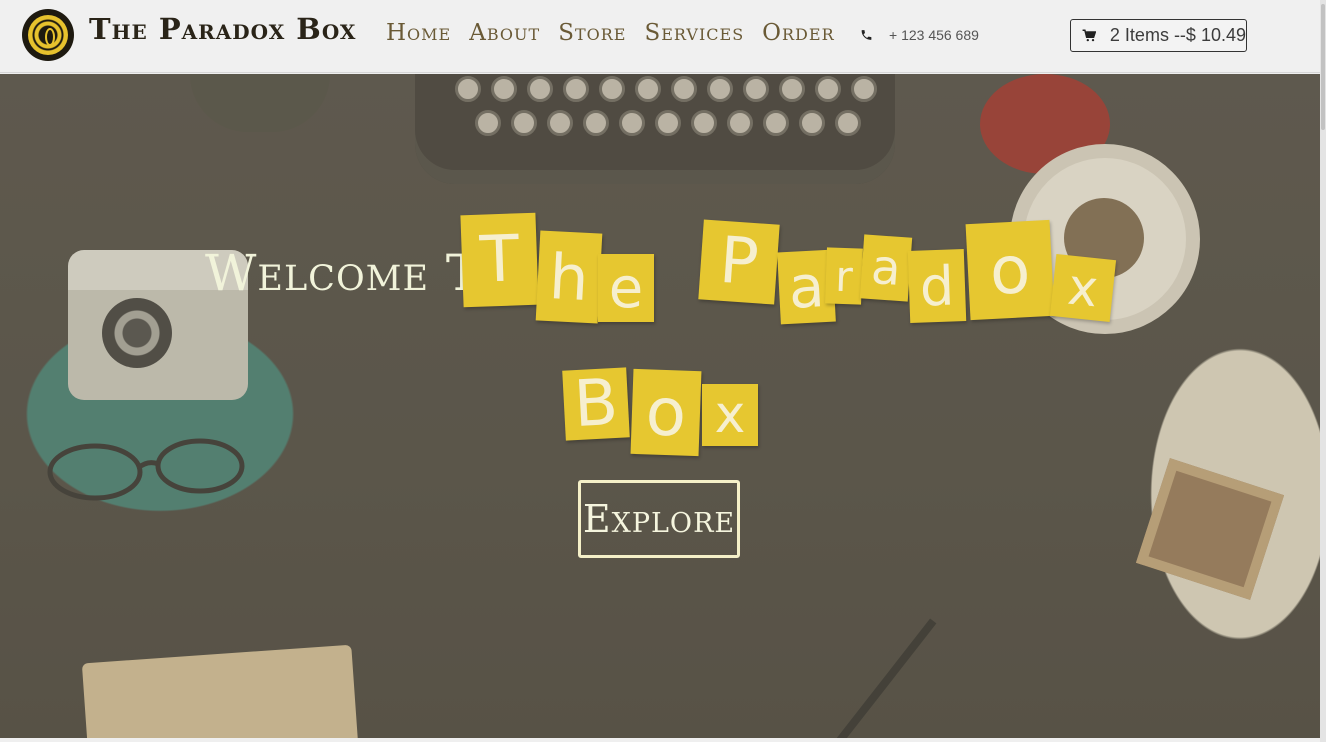 This screenshot has width=1326, height=742. What do you see at coordinates (694, 33) in the screenshot?
I see `nav-item-services: Services` at bounding box center [694, 33].